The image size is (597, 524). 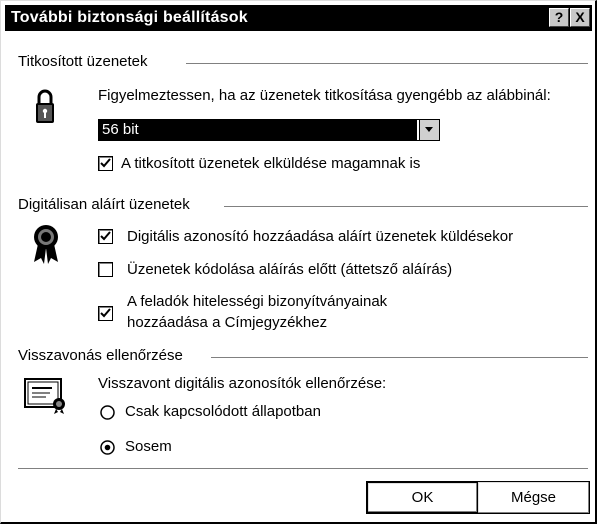 What do you see at coordinates (580, 17) in the screenshot?
I see `close-button: X` at bounding box center [580, 17].